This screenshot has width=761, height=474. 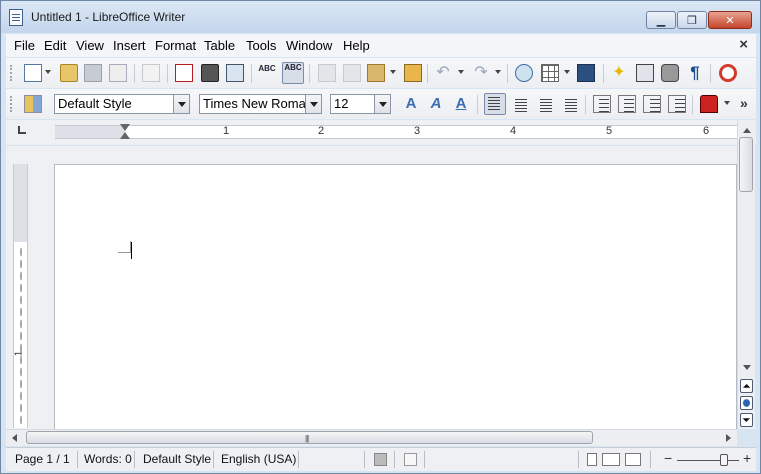 What do you see at coordinates (633, 459) in the screenshot?
I see `book-view-icon` at bounding box center [633, 459].